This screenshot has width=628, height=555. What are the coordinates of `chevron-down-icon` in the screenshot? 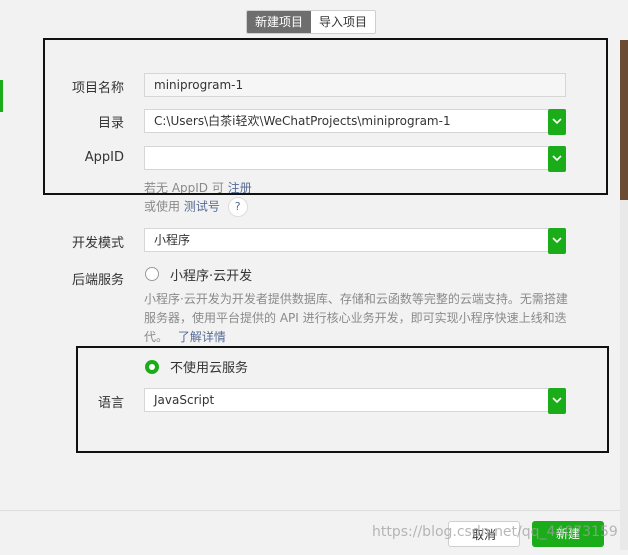 It's located at (557, 240).